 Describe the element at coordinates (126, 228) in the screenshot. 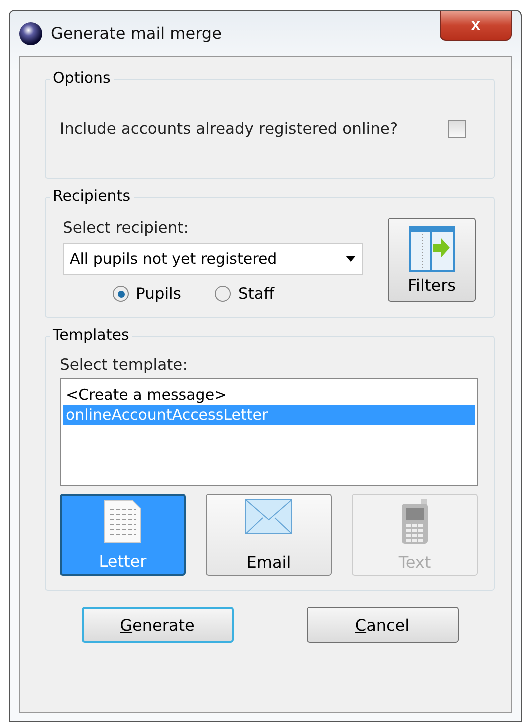

I see `field-label: Select recipient:` at that location.